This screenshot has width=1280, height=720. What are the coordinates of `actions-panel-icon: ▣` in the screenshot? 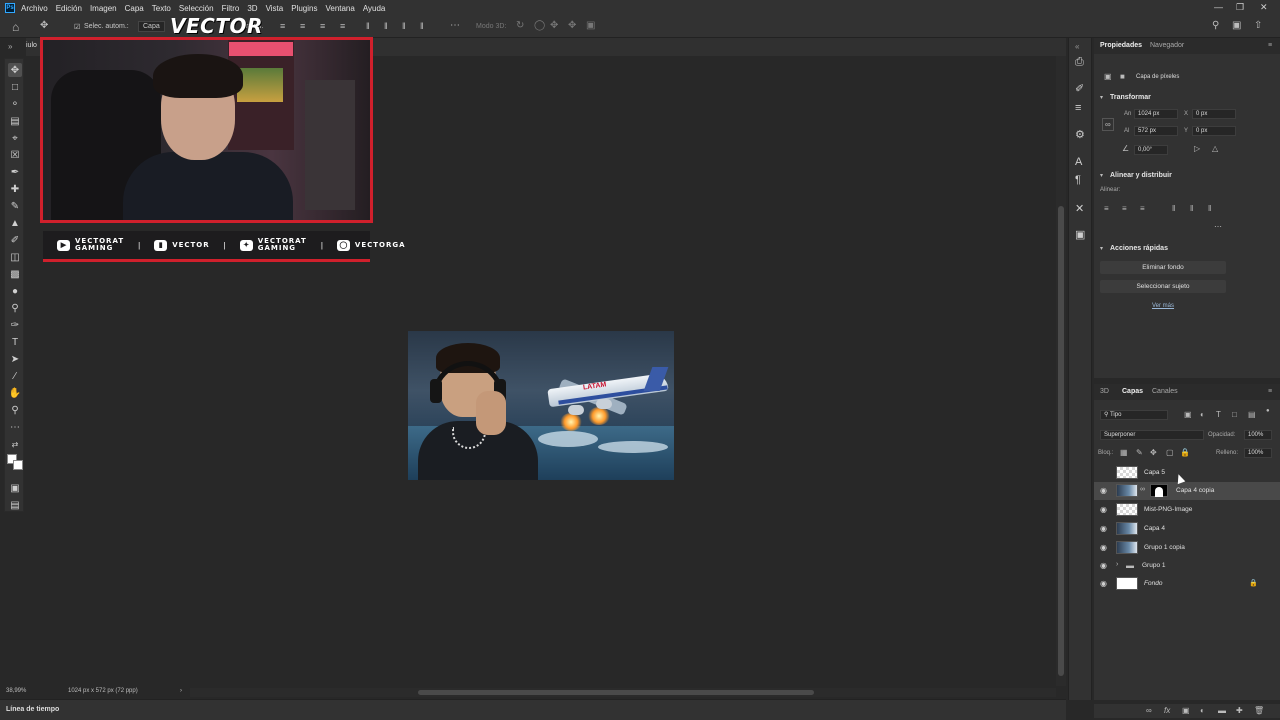 It's located at (1080, 234).